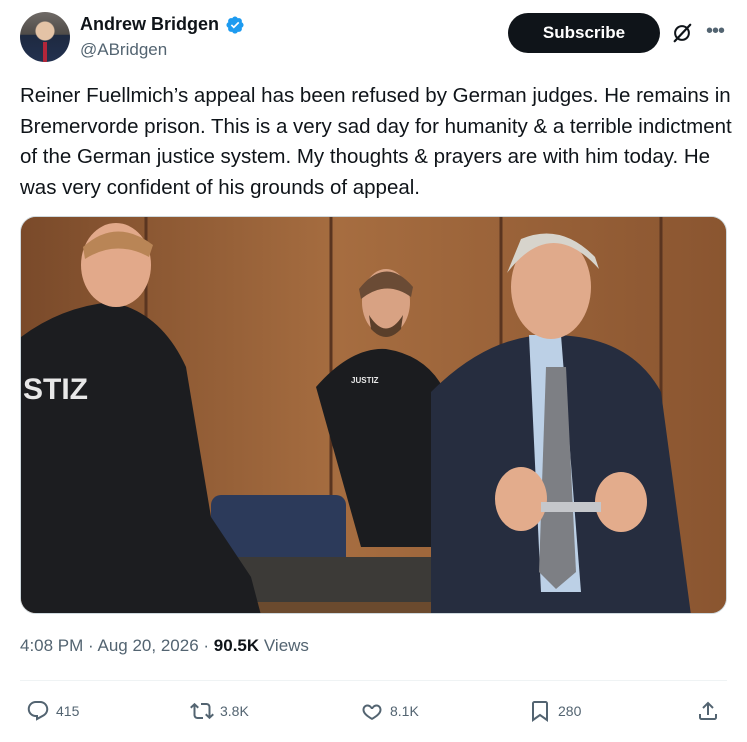 This screenshot has width=747, height=742. What do you see at coordinates (540, 711) in the screenshot?
I see `bookmark-icon` at bounding box center [540, 711].